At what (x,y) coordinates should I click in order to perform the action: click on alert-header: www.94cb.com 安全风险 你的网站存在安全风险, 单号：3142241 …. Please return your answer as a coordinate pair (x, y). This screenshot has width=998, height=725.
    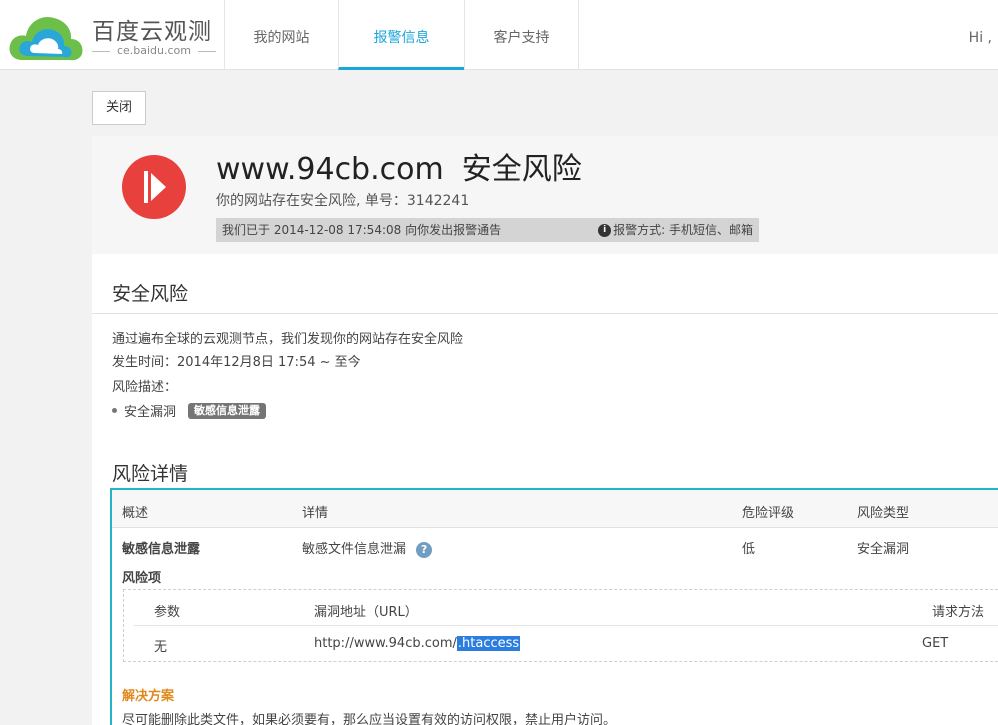
    Looking at the image, I should click on (545, 195).